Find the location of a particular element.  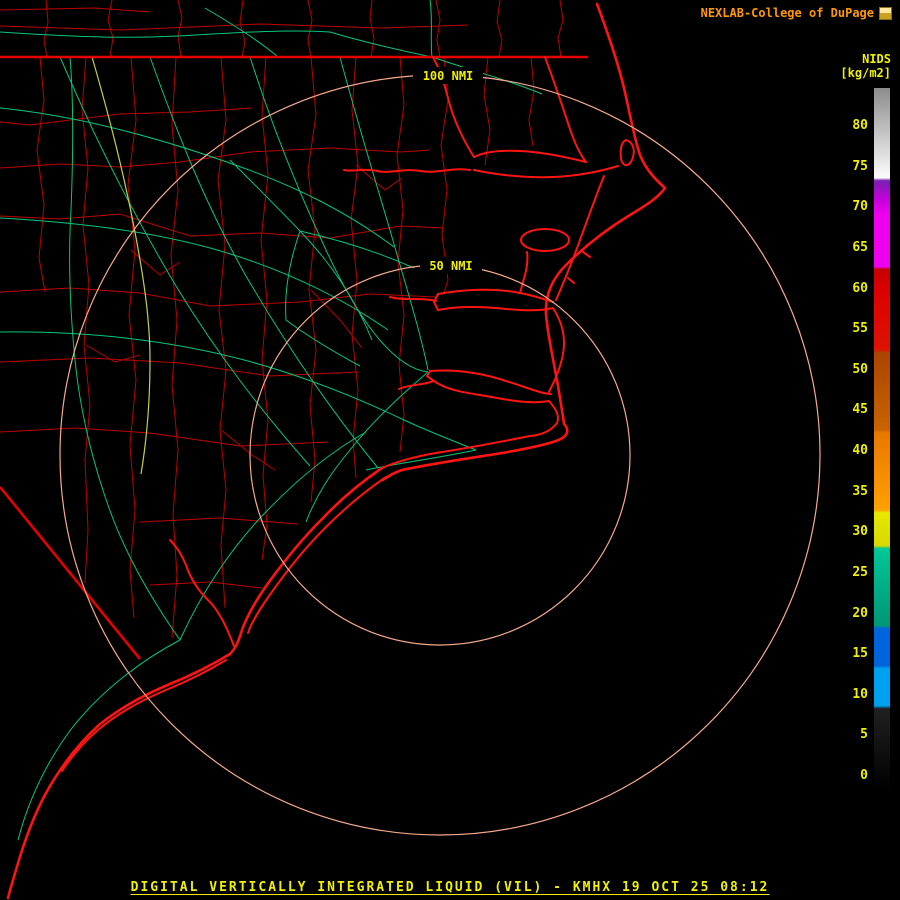

colorbar-tick-label: 40 is located at coordinates (860, 450).